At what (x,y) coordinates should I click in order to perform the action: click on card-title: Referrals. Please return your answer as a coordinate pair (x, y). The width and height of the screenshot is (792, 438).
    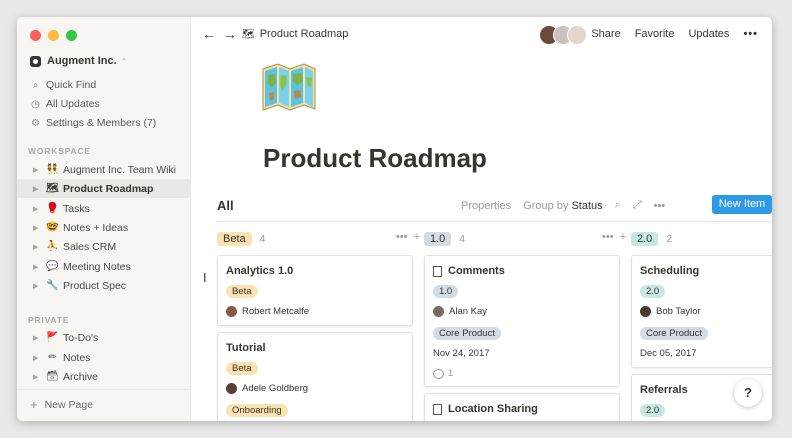
    Looking at the image, I should click on (664, 390).